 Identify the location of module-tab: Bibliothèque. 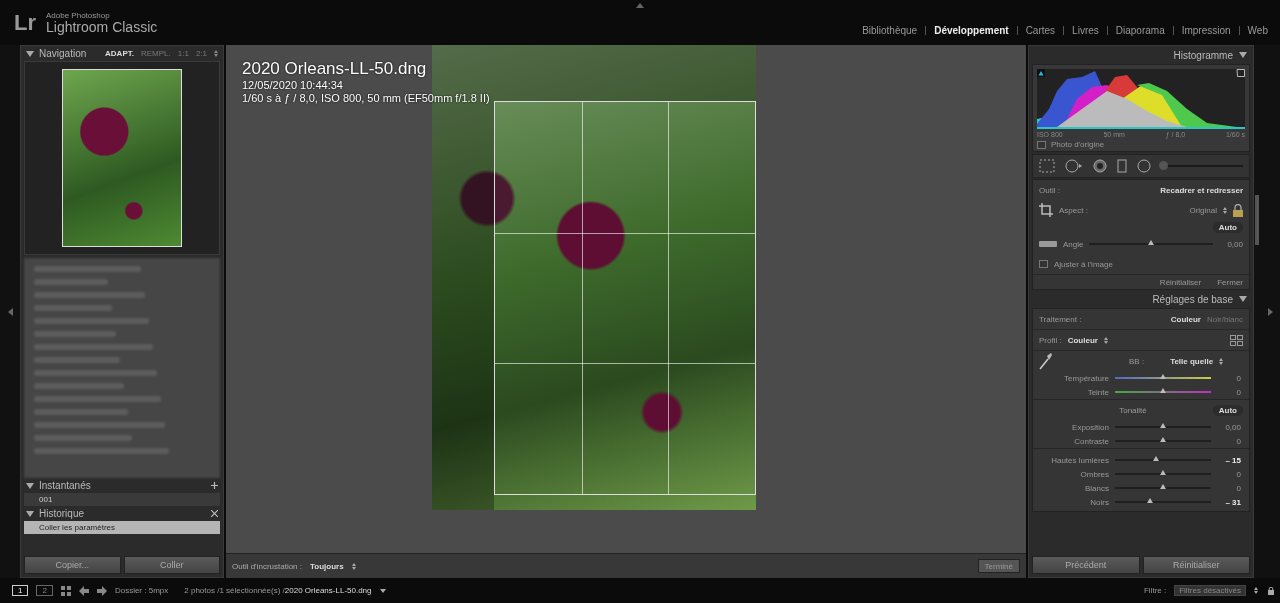
(890, 30).